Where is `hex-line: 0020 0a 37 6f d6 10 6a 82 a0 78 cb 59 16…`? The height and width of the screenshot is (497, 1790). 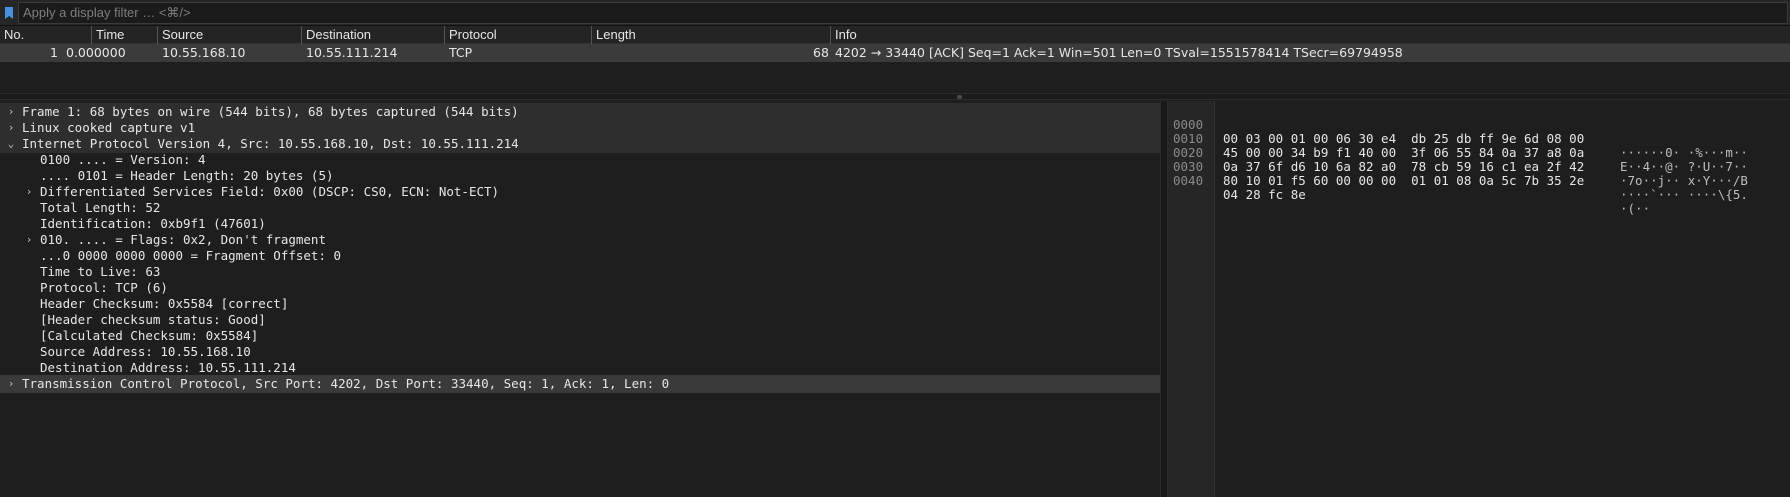 hex-line: 0020 0a 37 6f d6 10 6a 82 a0 78 cb 59 16… is located at coordinates (1479, 160).